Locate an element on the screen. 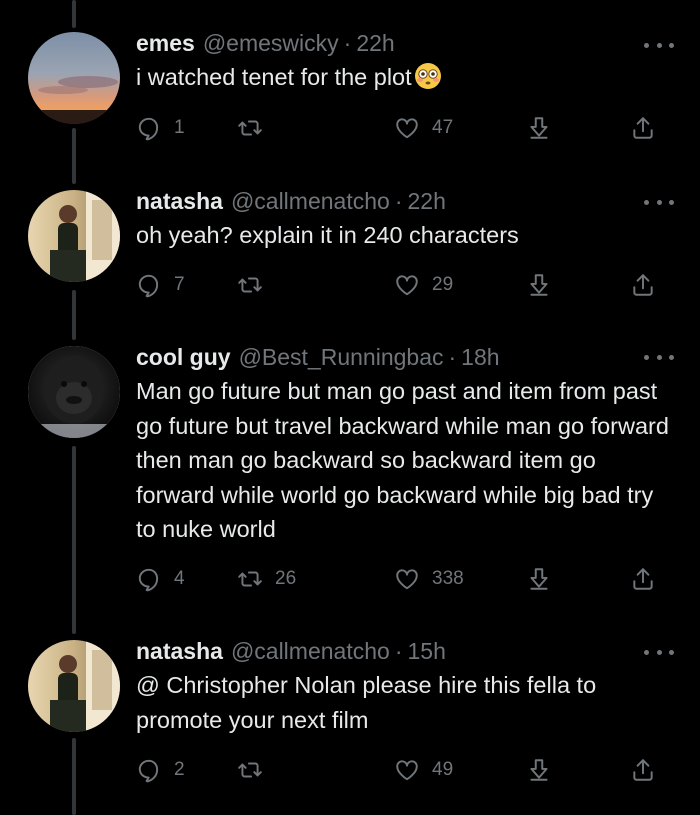  action-bar: 4 26 338 is located at coordinates (401, 579).